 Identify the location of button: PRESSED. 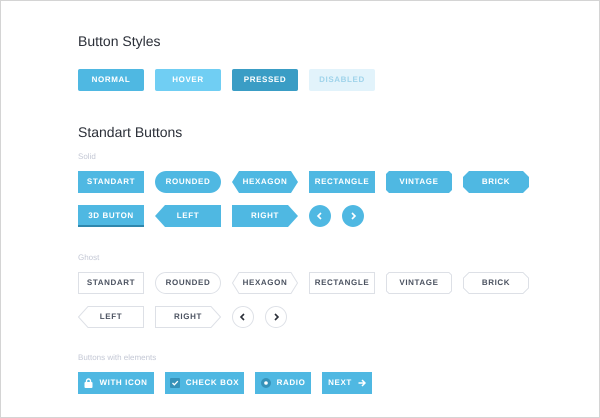
(265, 80).